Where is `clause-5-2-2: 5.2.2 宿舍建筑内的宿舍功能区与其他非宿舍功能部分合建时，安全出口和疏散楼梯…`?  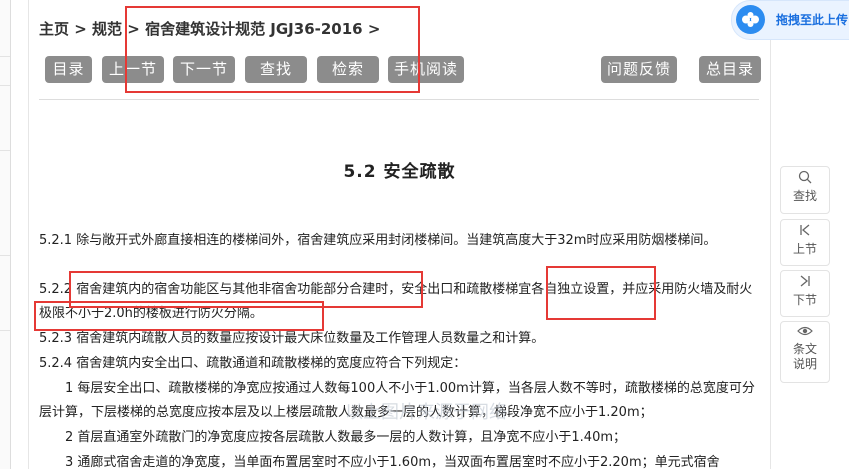 clause-5-2-2: 5.2.2 宿舍建筑内的宿舍功能区与其他非宿舍功能部分合建时，安全出口和疏散楼梯… is located at coordinates (396, 301).